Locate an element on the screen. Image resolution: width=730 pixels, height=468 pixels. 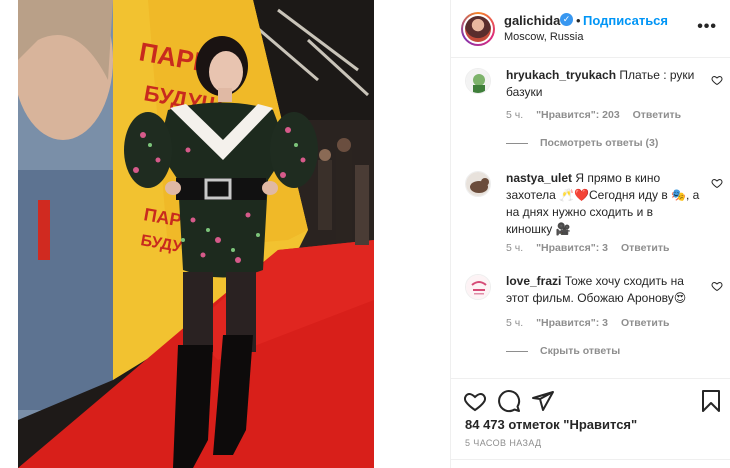
comment-username: nastya_ulet is located at coordinates (539, 178).